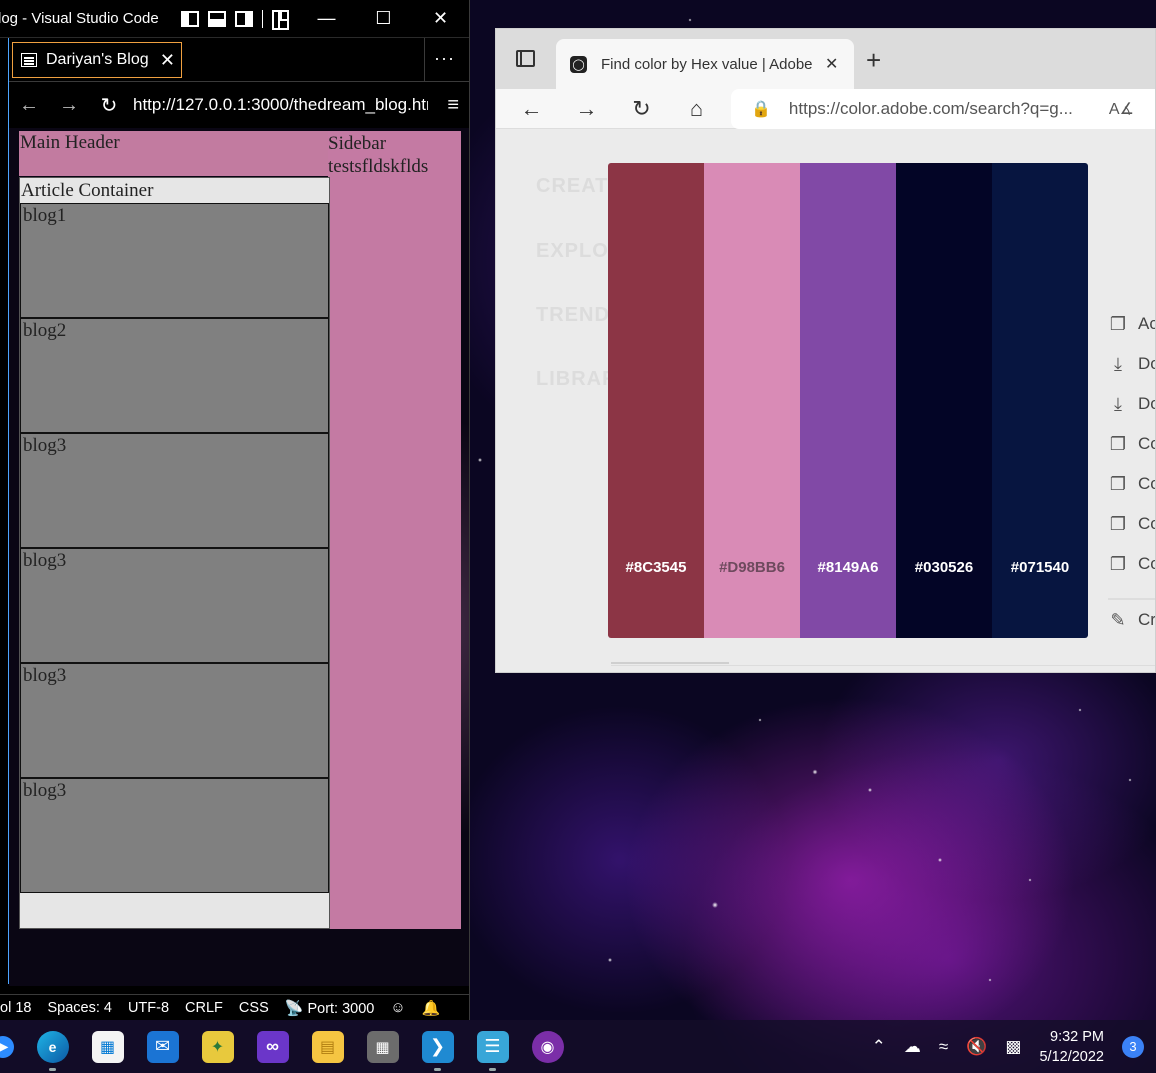  Describe the element at coordinates (1131, 324) in the screenshot. I see `action-add-to-library: ❐ Ac` at that location.